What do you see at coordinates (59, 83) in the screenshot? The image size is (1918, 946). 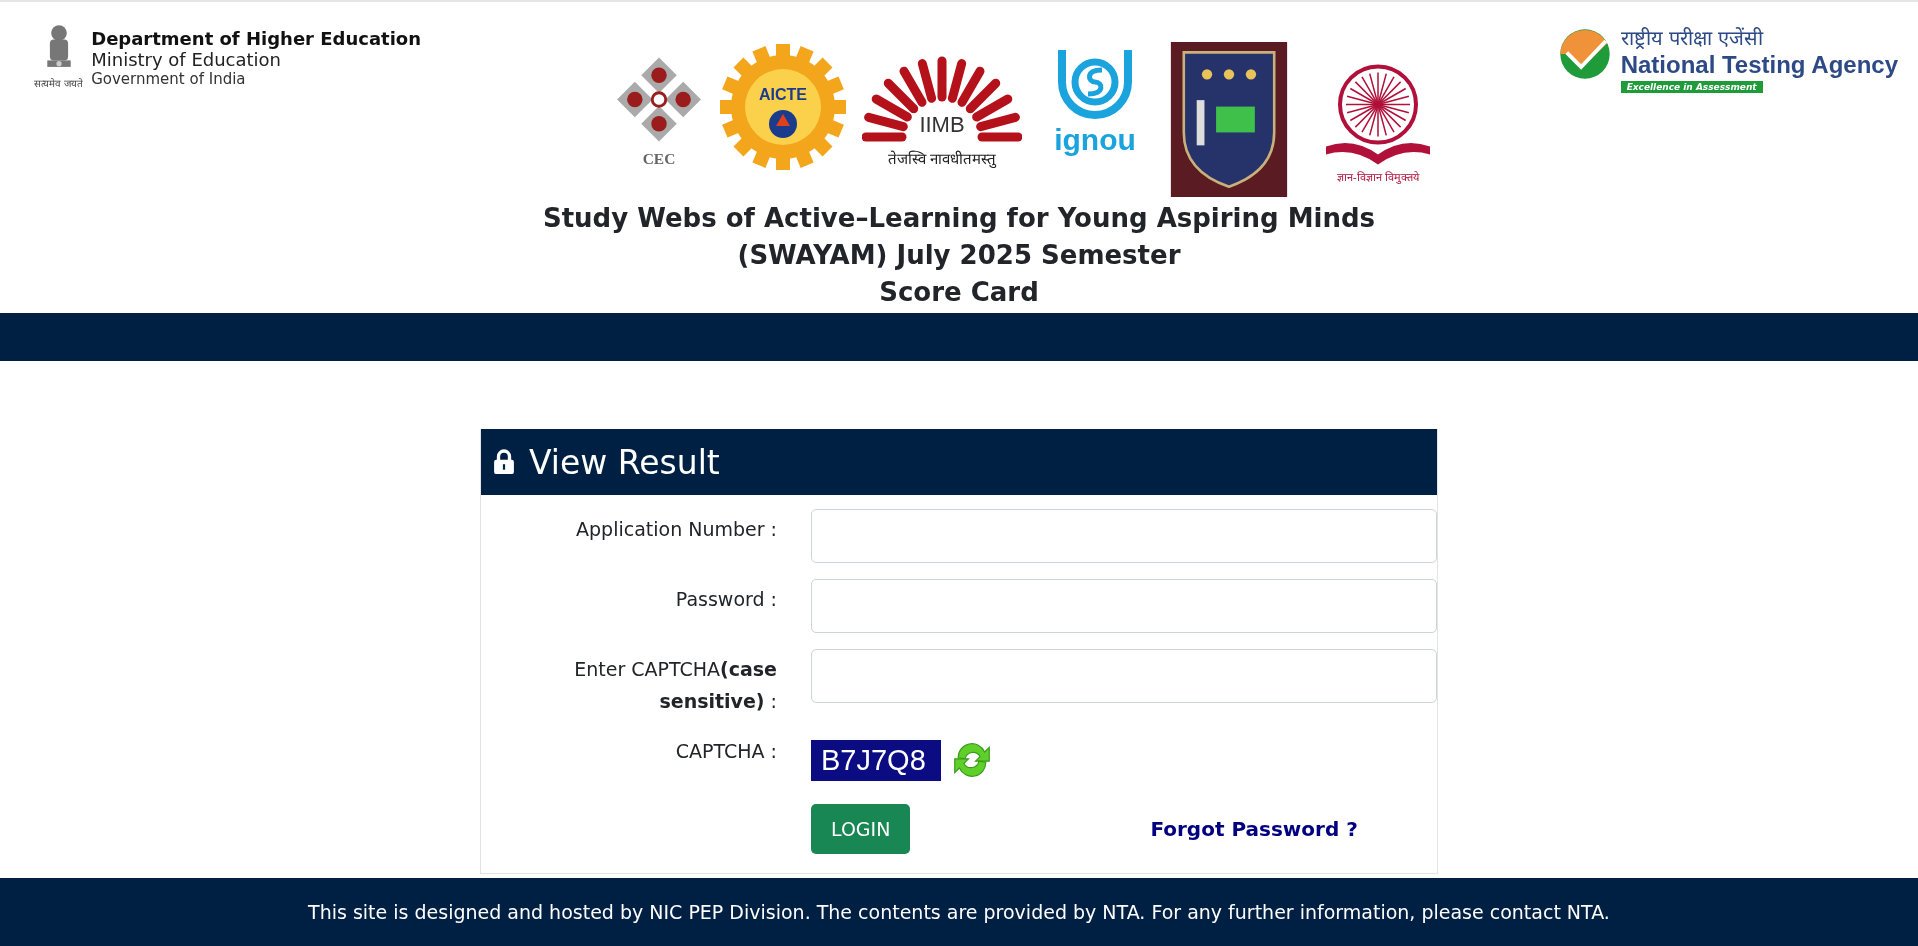 I see `emblem-motto: सत्यमेव जयते` at bounding box center [59, 83].